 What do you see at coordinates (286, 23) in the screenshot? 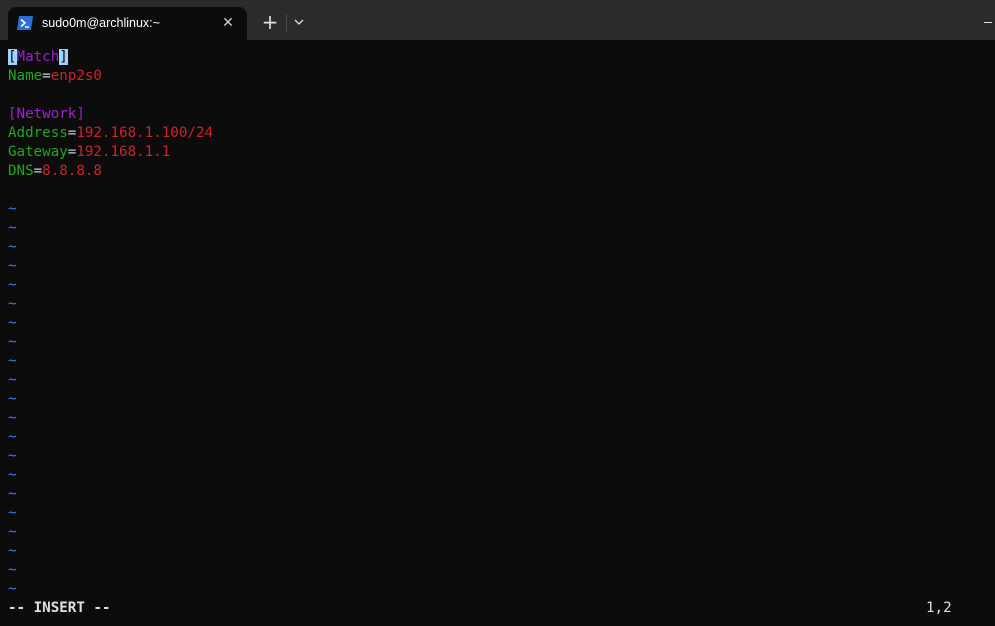
I see `tab-divider` at bounding box center [286, 23].